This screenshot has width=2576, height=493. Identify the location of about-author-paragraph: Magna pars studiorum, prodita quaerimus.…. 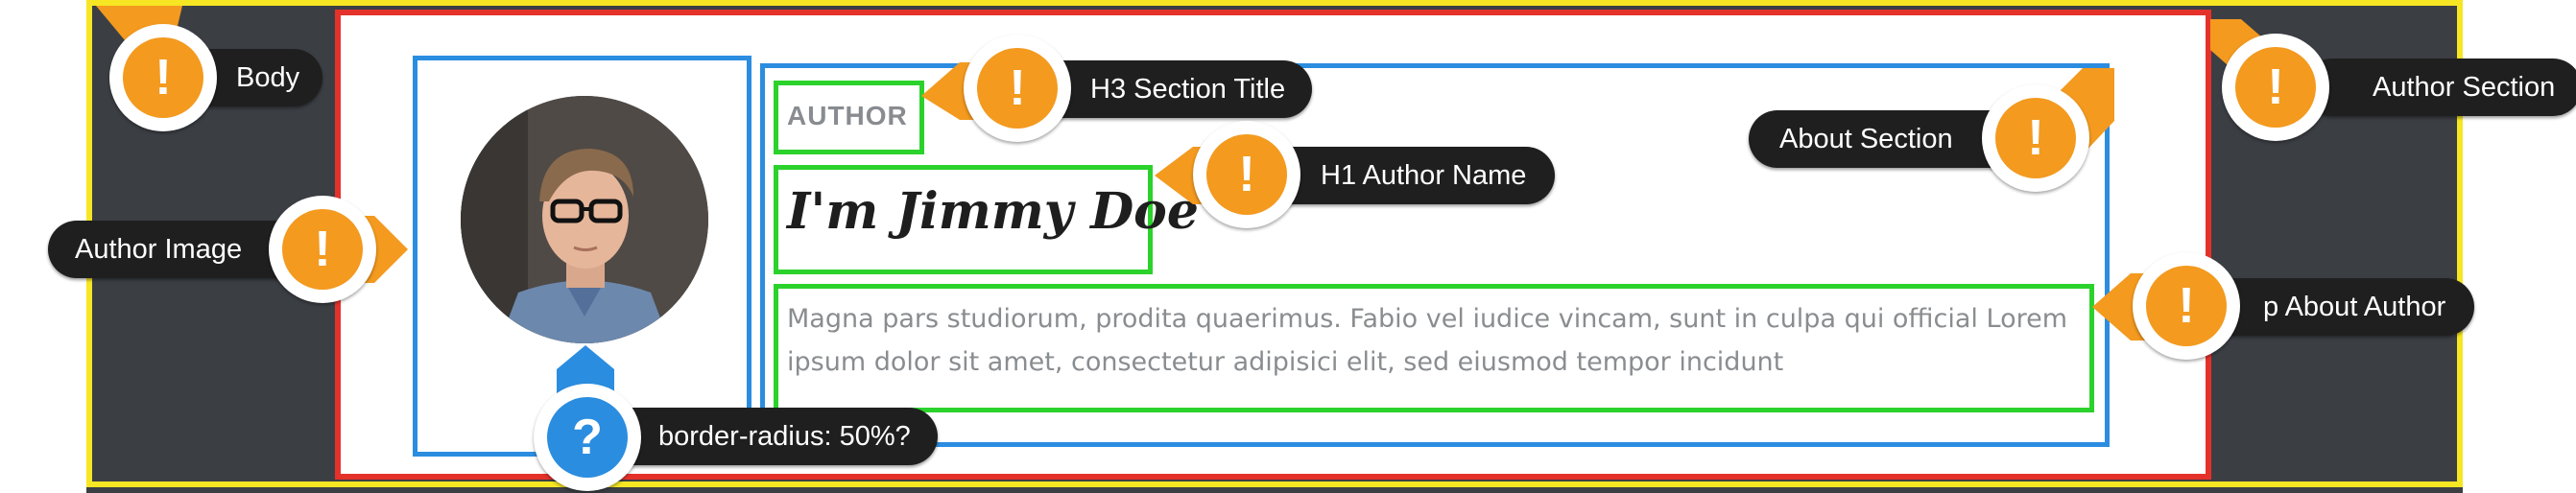
(1427, 340).